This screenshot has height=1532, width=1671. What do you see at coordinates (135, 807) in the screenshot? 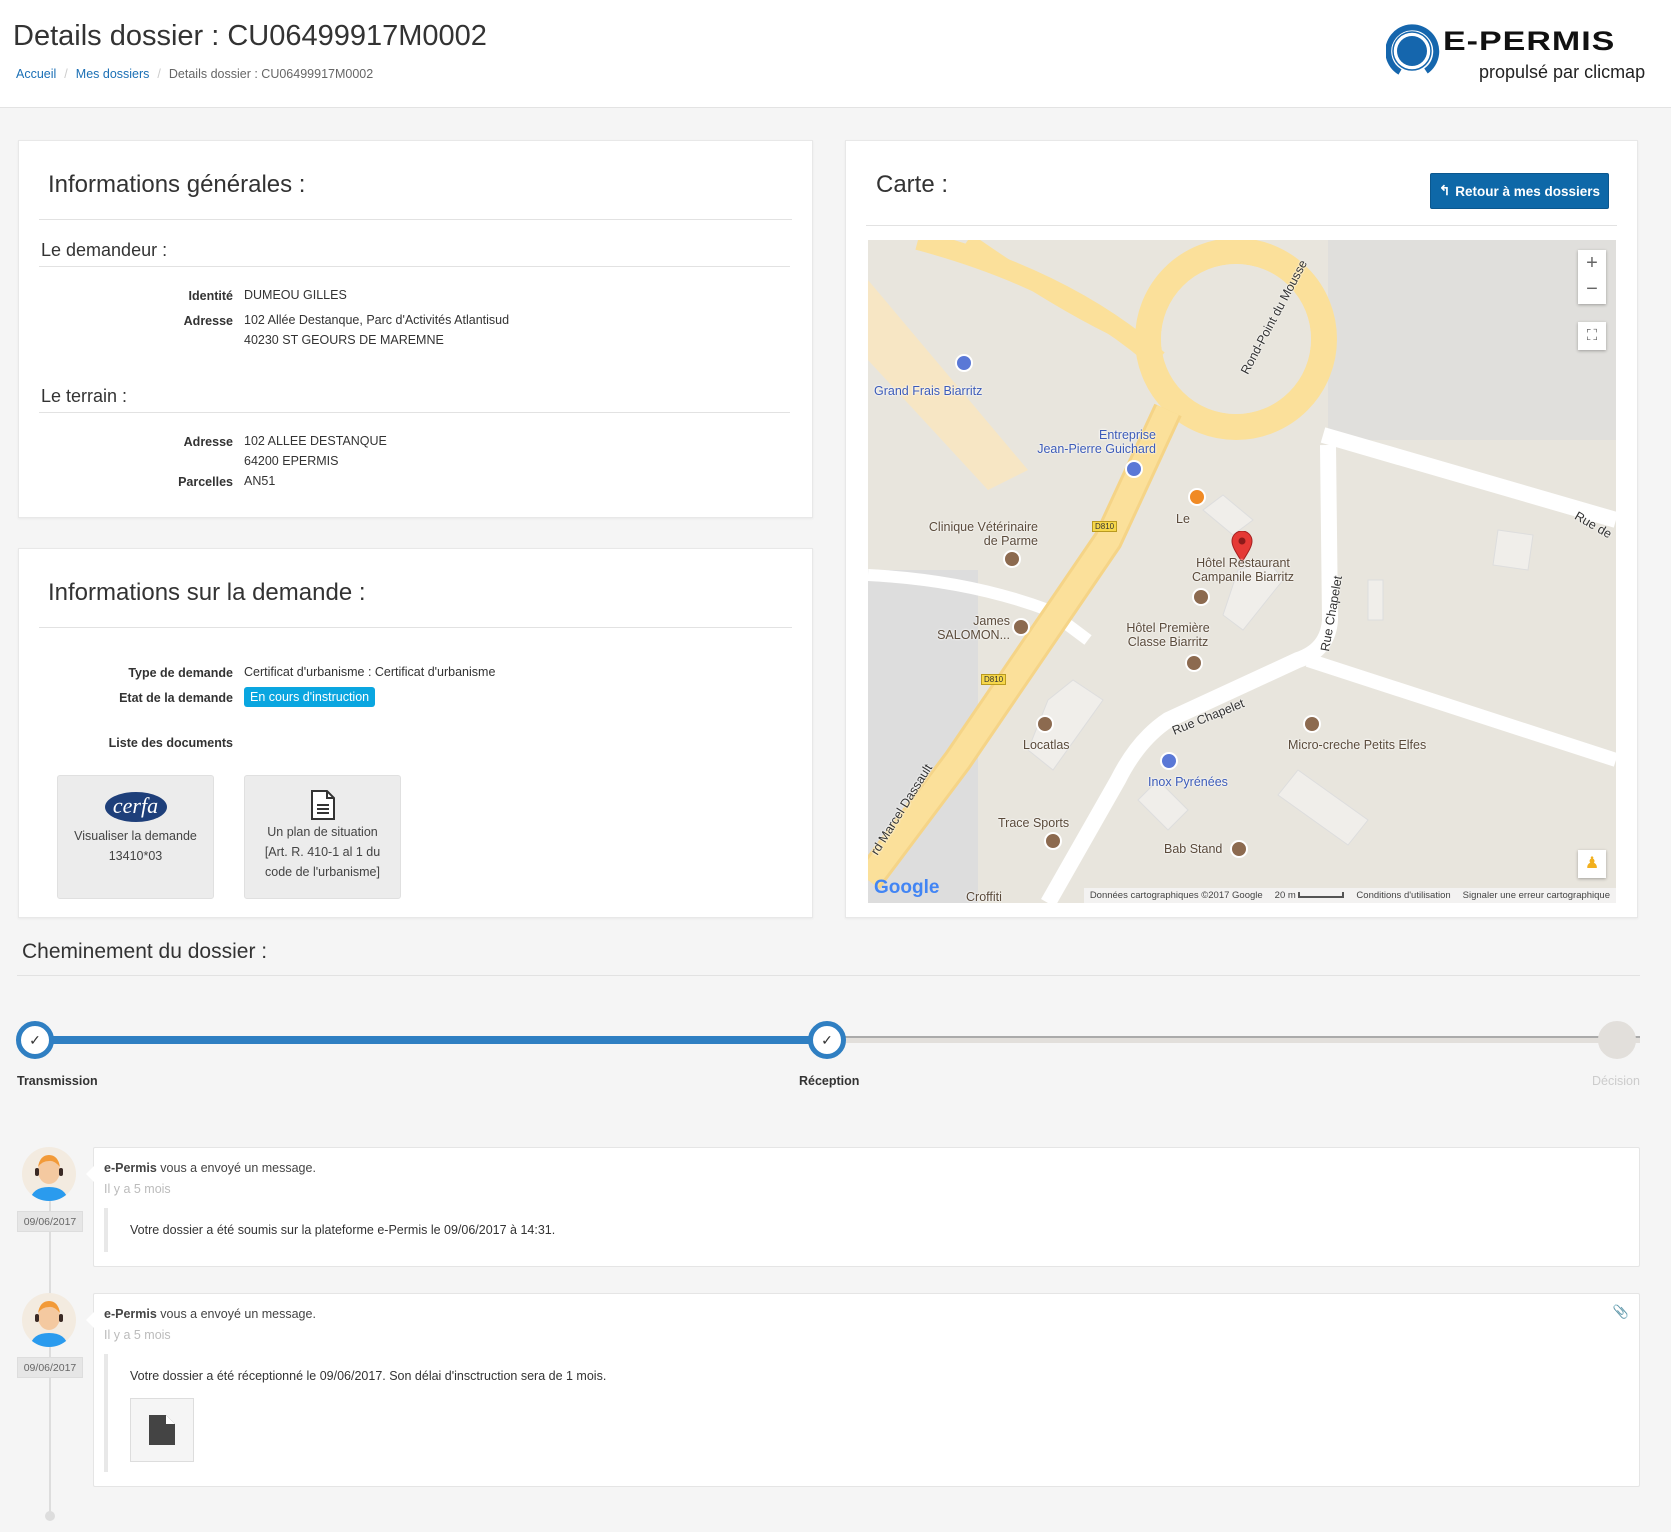
I see `cerfa-logo: cerfa` at bounding box center [135, 807].